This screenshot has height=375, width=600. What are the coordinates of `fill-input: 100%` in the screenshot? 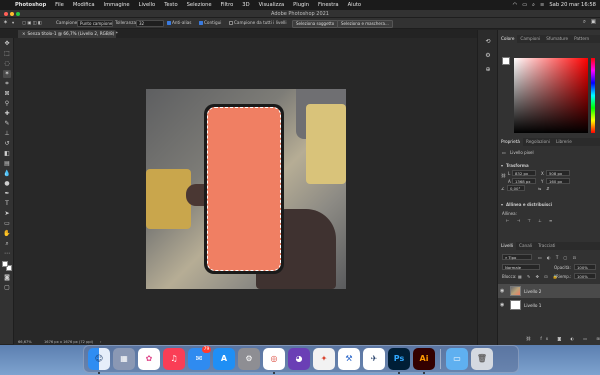 It's located at (585, 276).